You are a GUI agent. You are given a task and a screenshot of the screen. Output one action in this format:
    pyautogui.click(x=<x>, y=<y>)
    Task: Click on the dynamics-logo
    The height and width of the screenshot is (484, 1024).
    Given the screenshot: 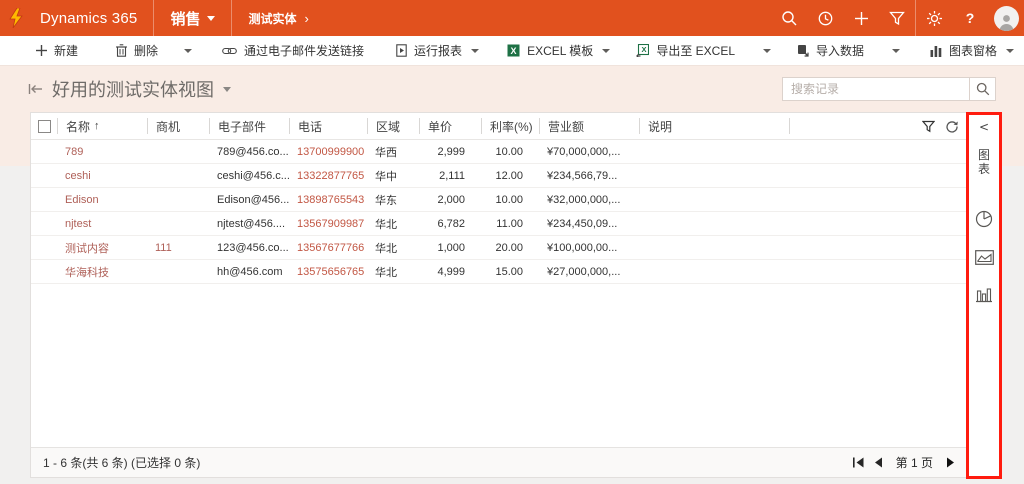 What is the action you would take?
    pyautogui.click(x=16, y=18)
    